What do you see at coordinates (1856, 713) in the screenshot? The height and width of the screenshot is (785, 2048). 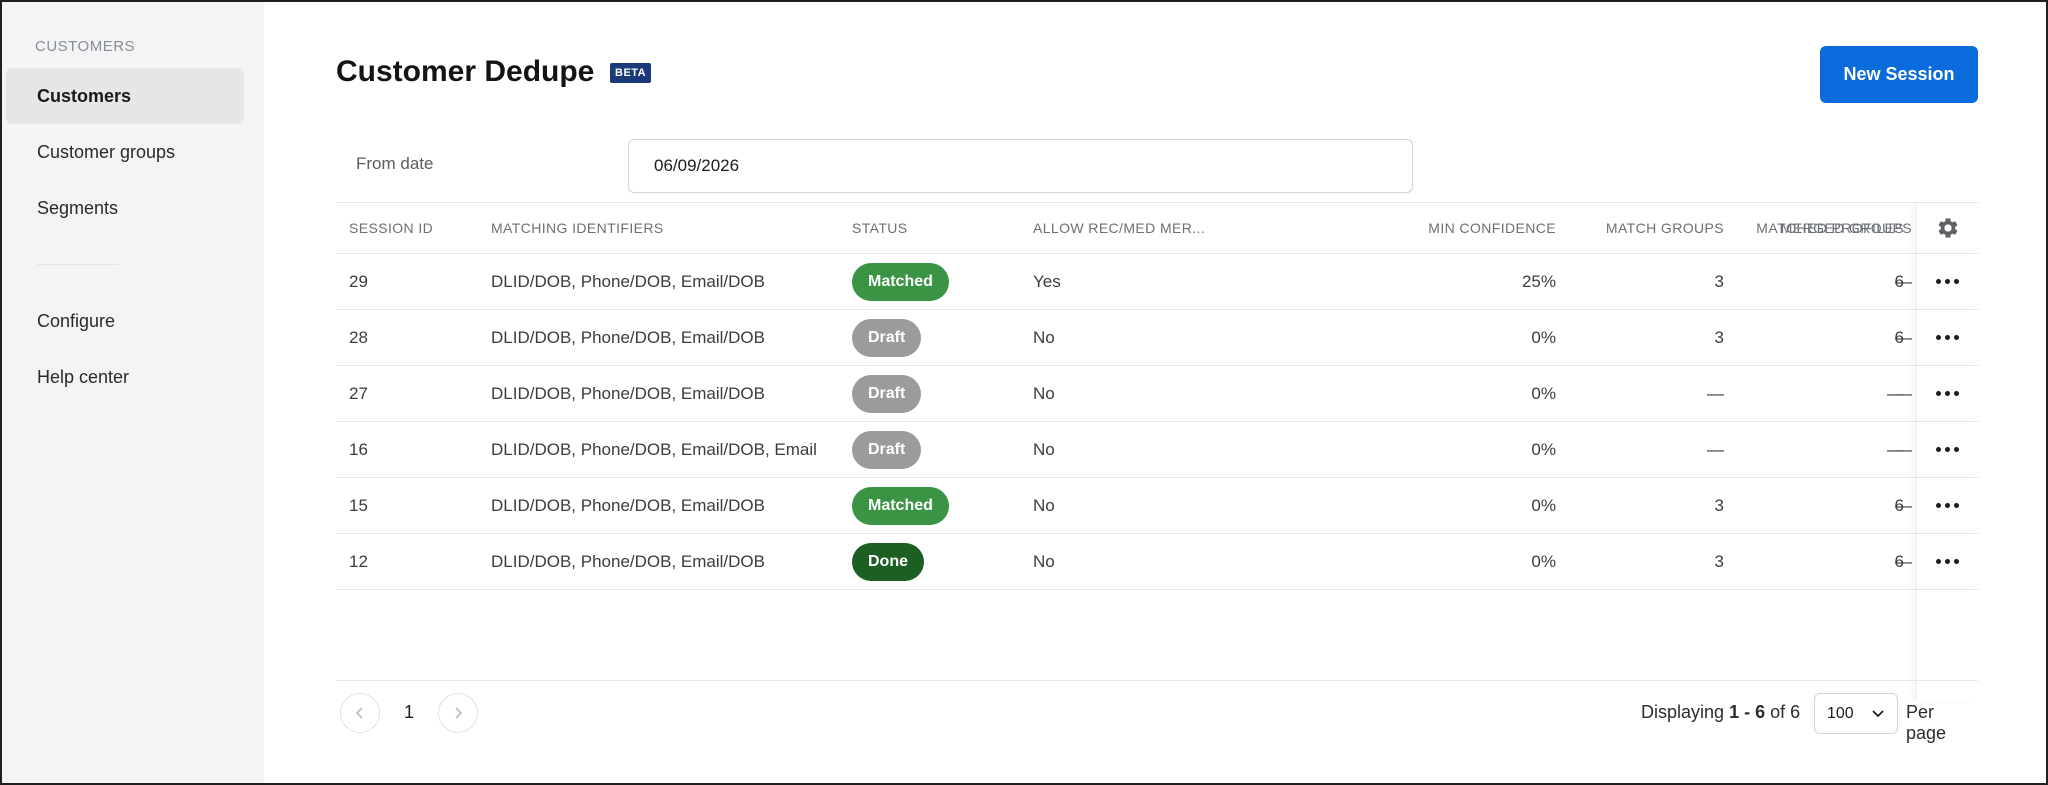 I see `per-page-select: 100` at bounding box center [1856, 713].